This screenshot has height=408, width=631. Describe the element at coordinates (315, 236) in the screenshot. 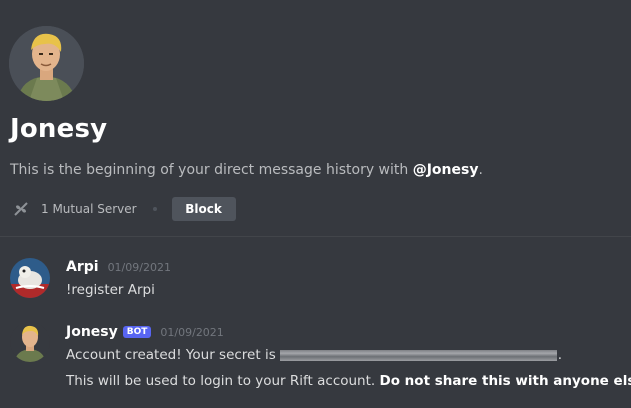

I see `divider` at that location.